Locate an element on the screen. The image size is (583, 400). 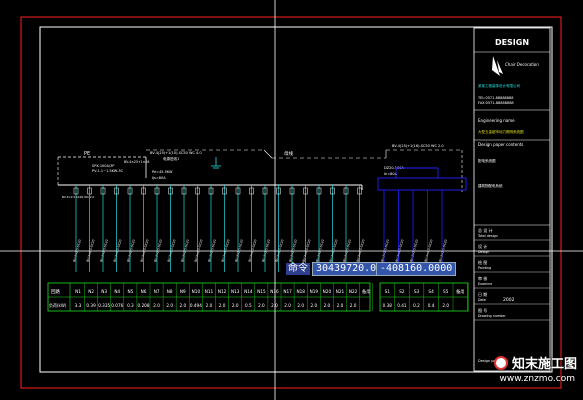
table-head-N19: N19 is located at coordinates (314, 291).